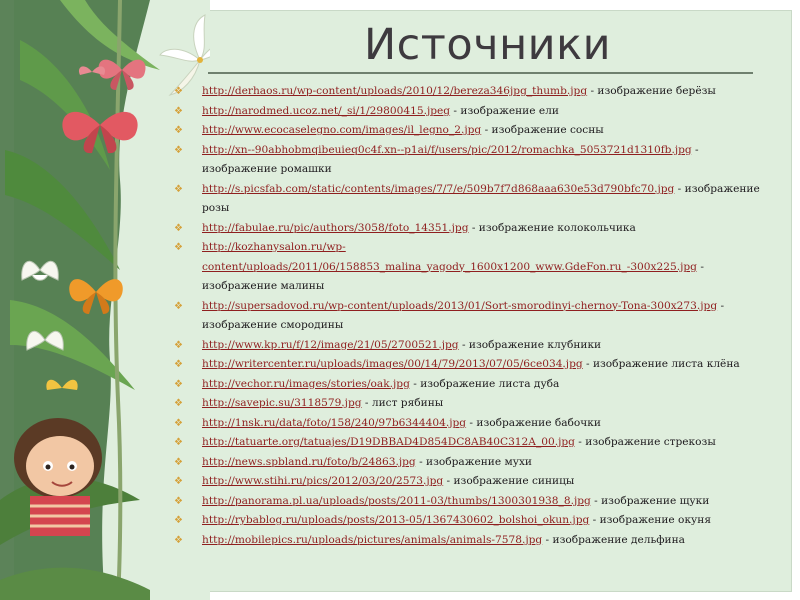 The width and height of the screenshot is (800, 600). I want to click on page-title: Источники, so click(488, 45).